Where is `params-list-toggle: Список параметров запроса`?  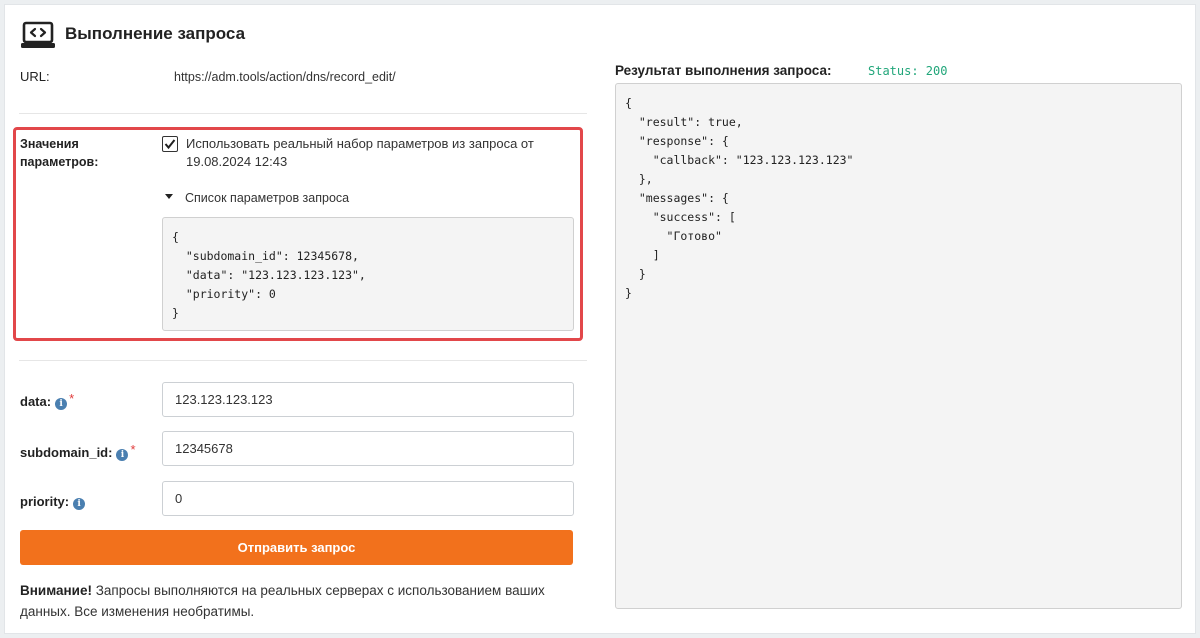 params-list-toggle: Список параметров запроса is located at coordinates (267, 198).